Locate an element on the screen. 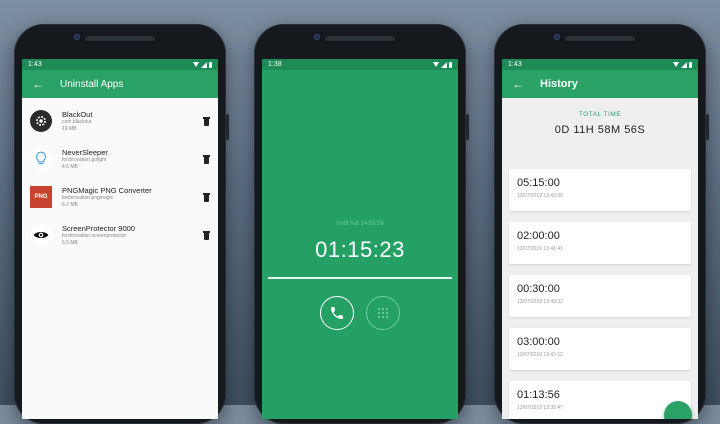  total-time-label: TOTAL TIME is located at coordinates (600, 114).